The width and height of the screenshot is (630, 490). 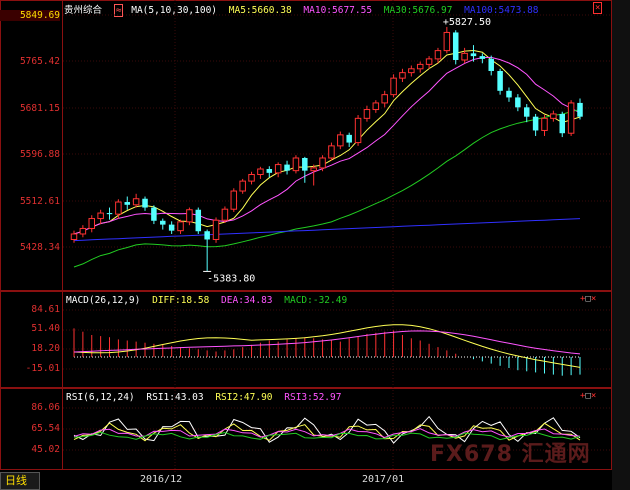 I want to click on high-price-note: +5827.50, so click(x=467, y=22).